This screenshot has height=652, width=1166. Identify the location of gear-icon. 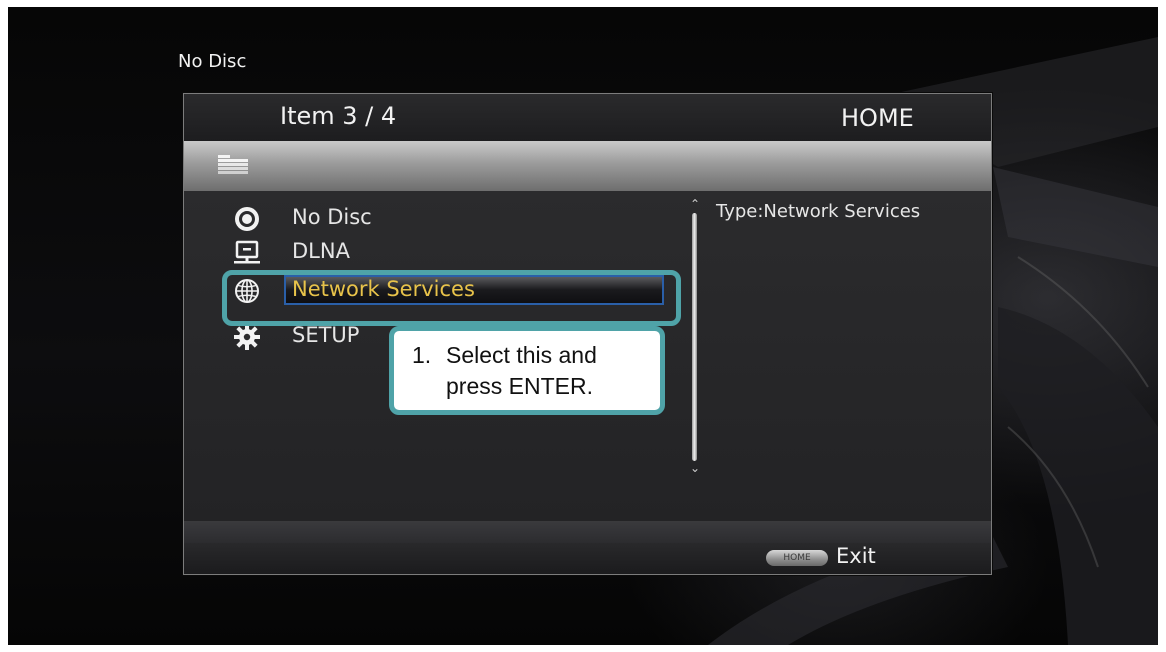
(247, 337).